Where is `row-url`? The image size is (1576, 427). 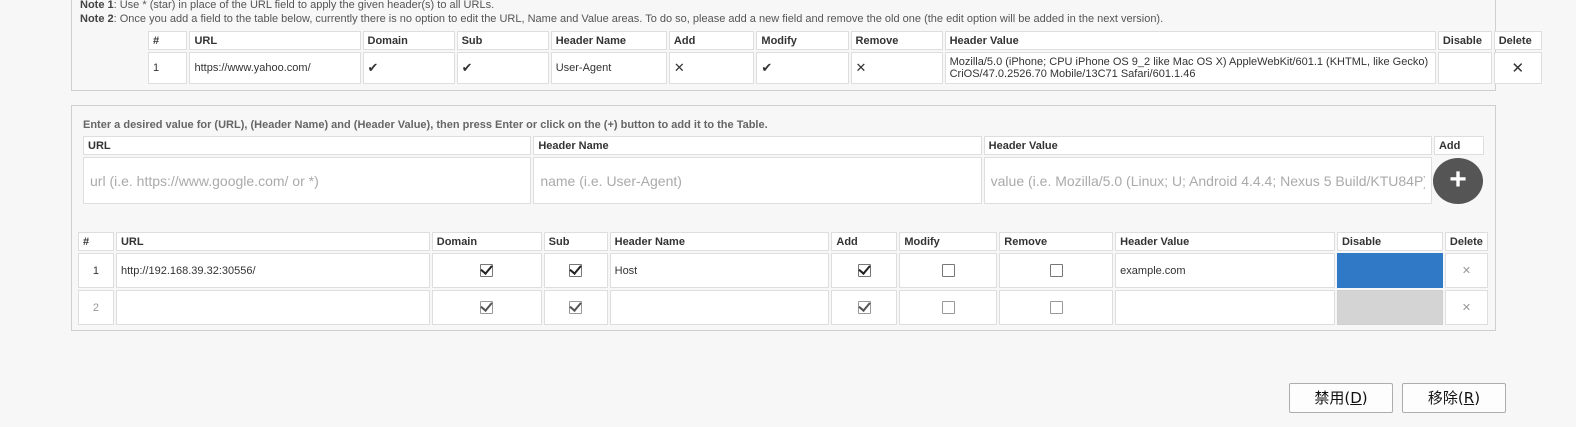
row-url is located at coordinates (272, 307).